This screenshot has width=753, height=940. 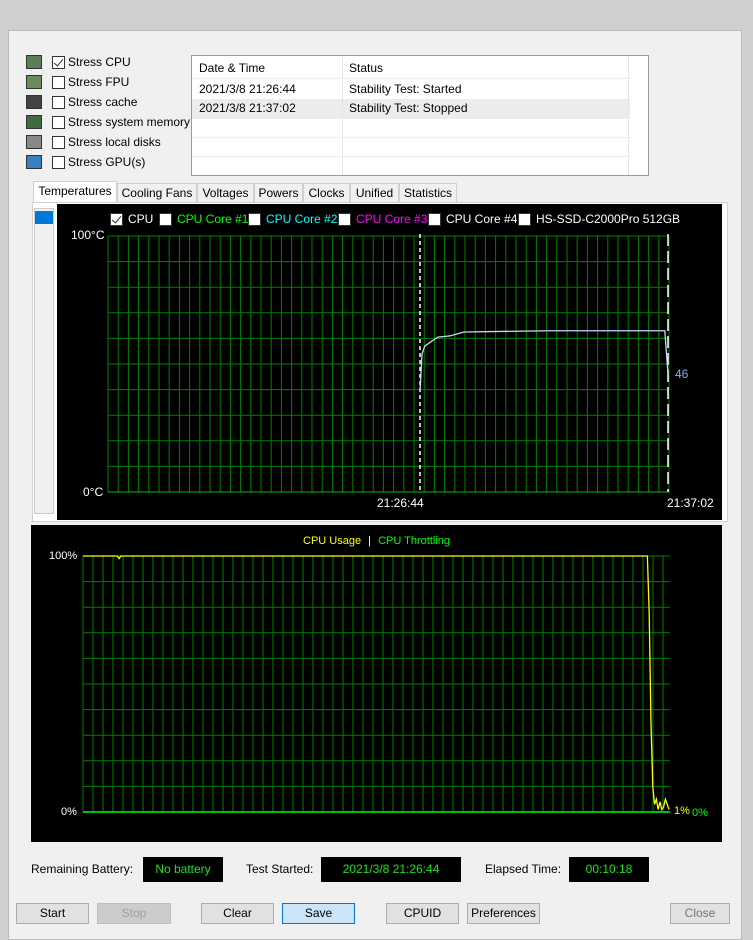 I want to click on start-button: Start, so click(x=52, y=913).